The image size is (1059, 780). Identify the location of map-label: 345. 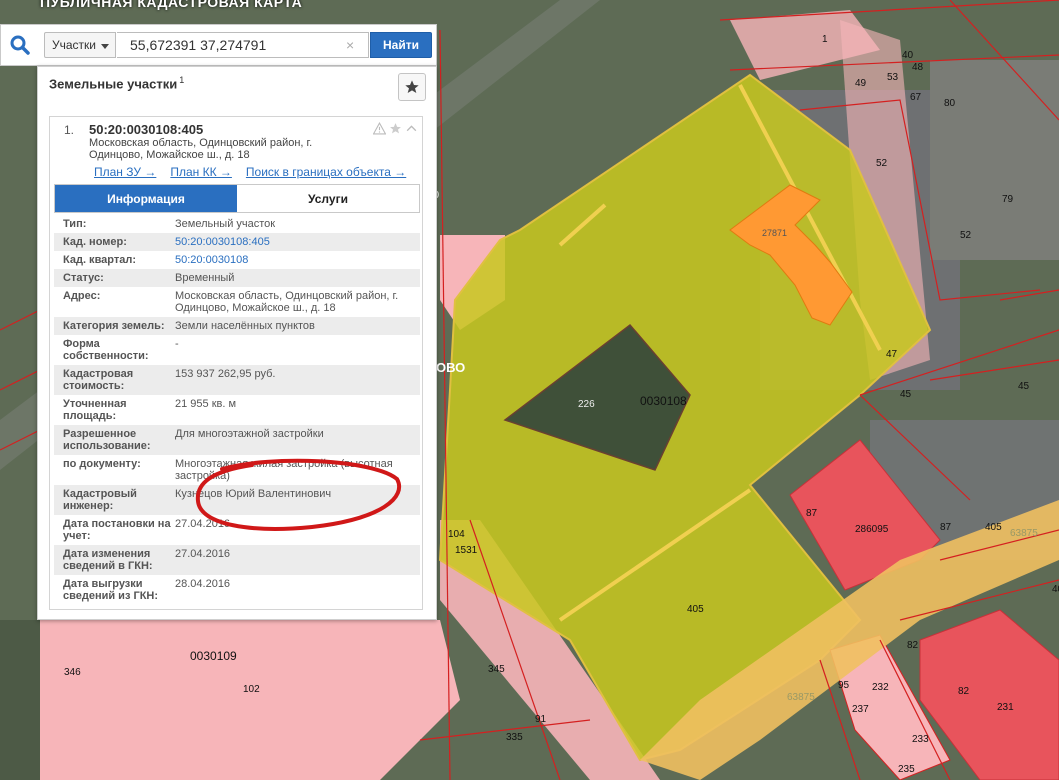
(496, 669).